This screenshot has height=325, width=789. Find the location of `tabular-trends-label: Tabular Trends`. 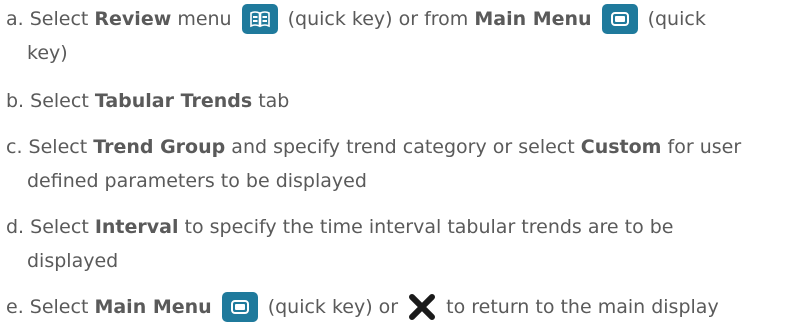

tabular-trends-label: Tabular Trends is located at coordinates (173, 101).